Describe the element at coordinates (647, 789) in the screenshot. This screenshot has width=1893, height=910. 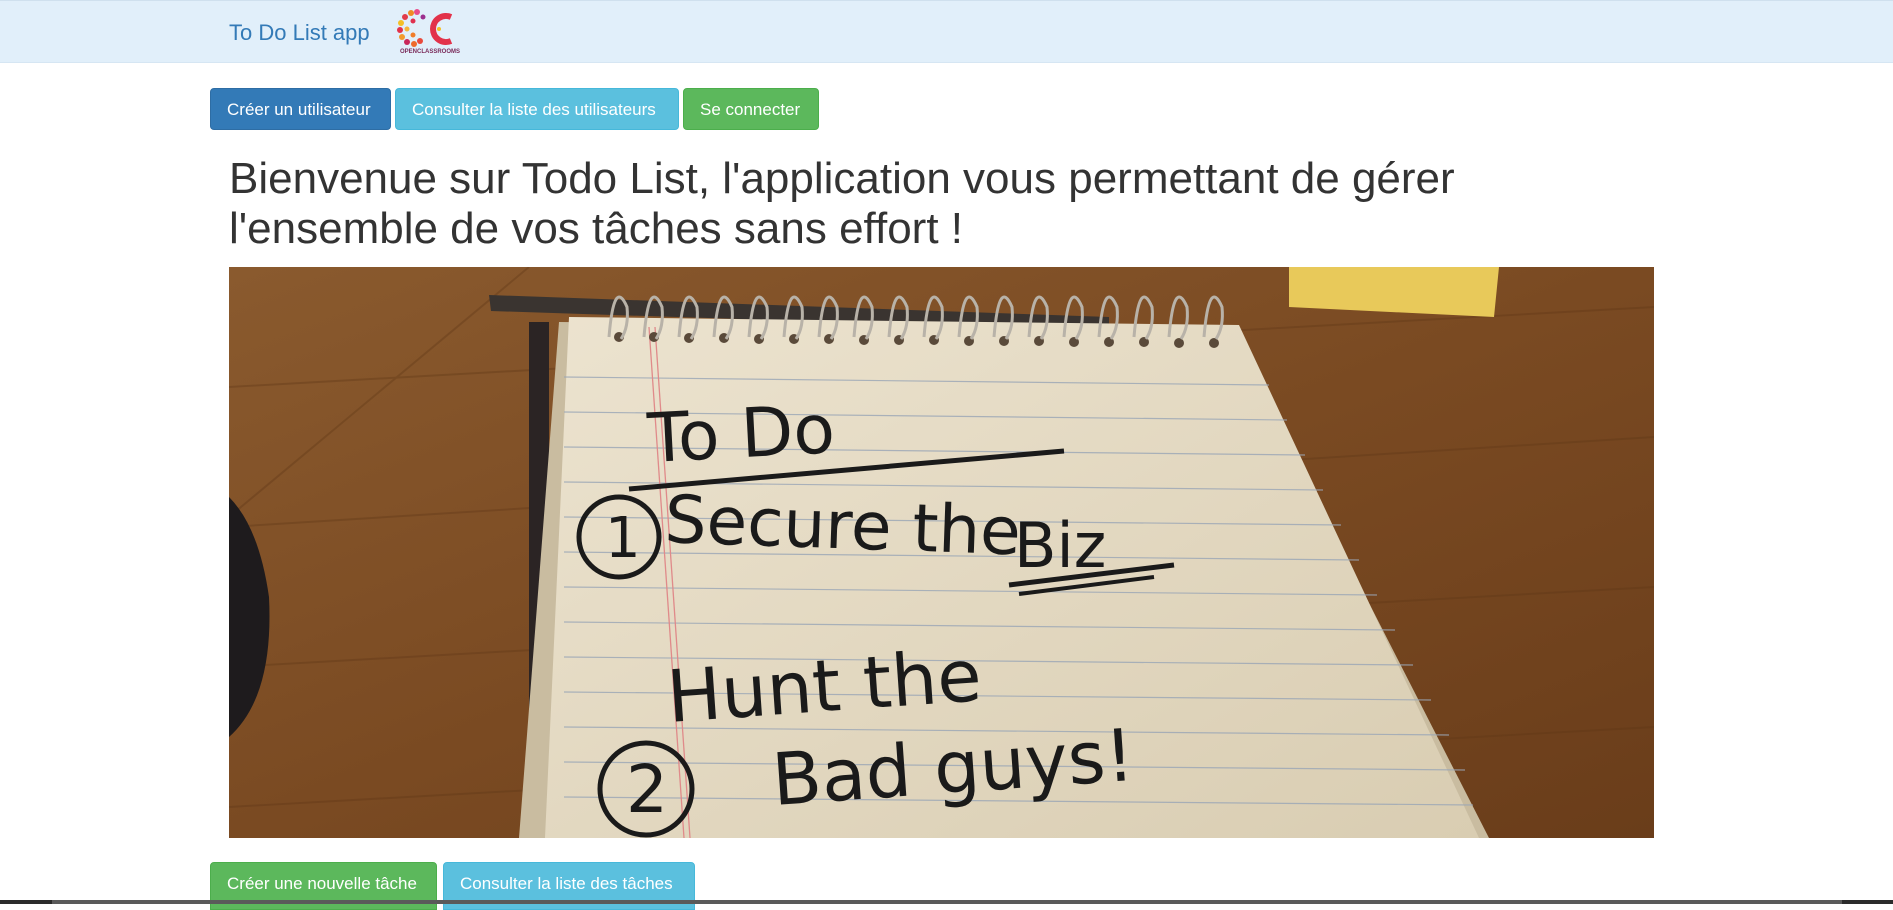
I see `svg-text: 2` at that location.